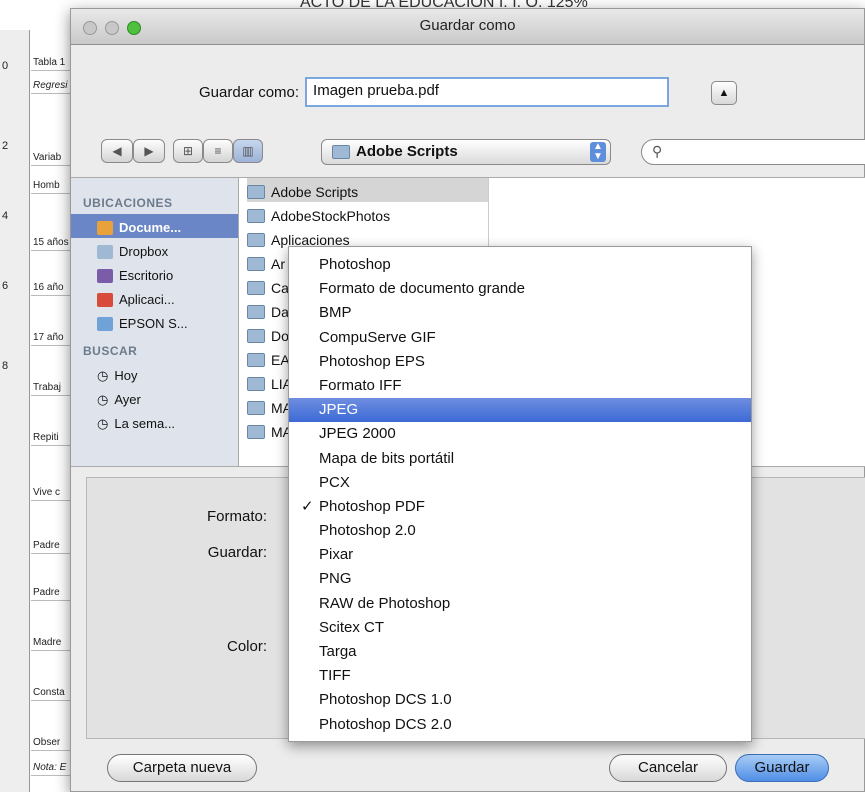 The image size is (865, 792). I want to click on list-item: AdobeStockPhotos, so click(367, 214).